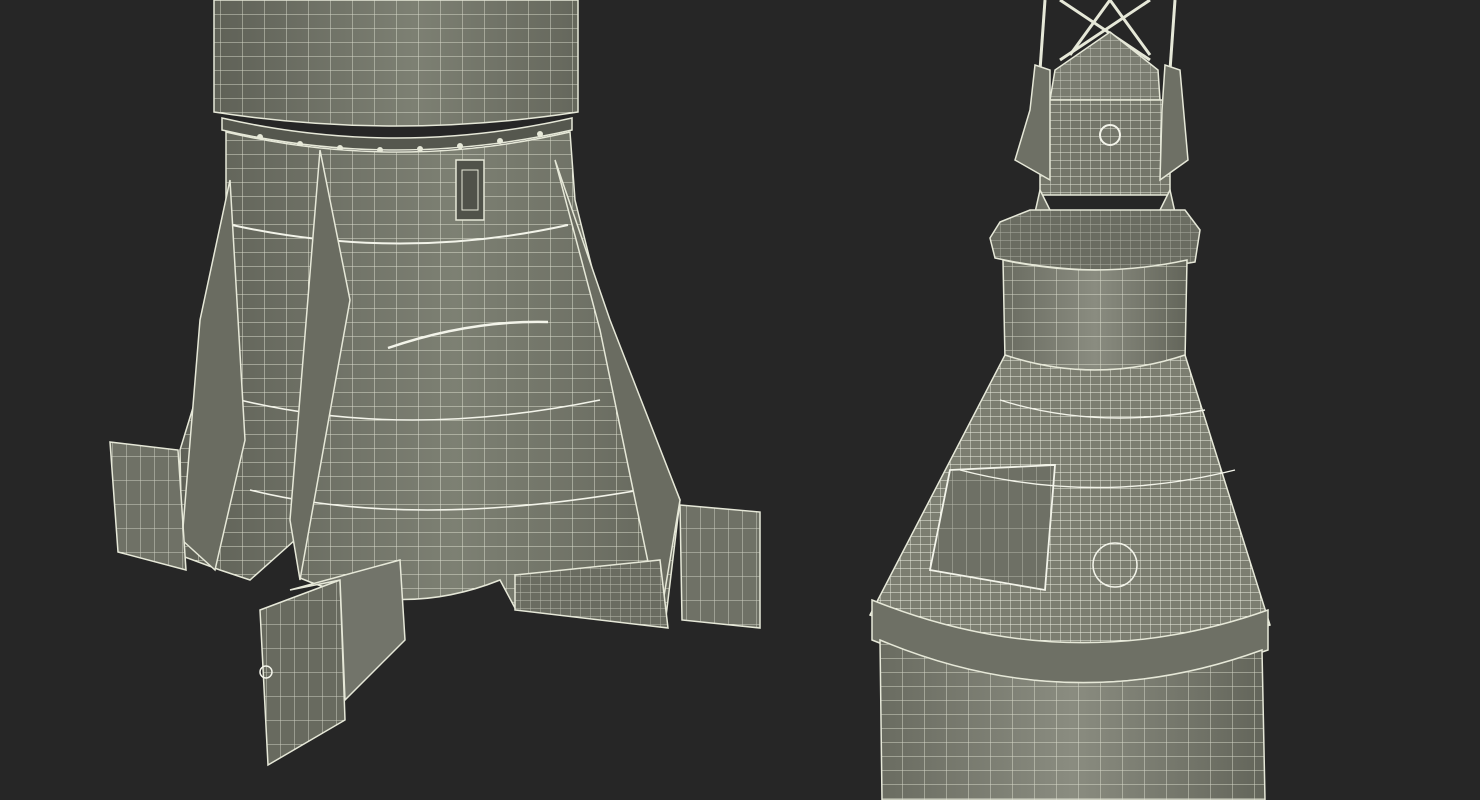 This screenshot has height=800, width=1480. I want to click on tower-collar-ring, so click(1095, 240).